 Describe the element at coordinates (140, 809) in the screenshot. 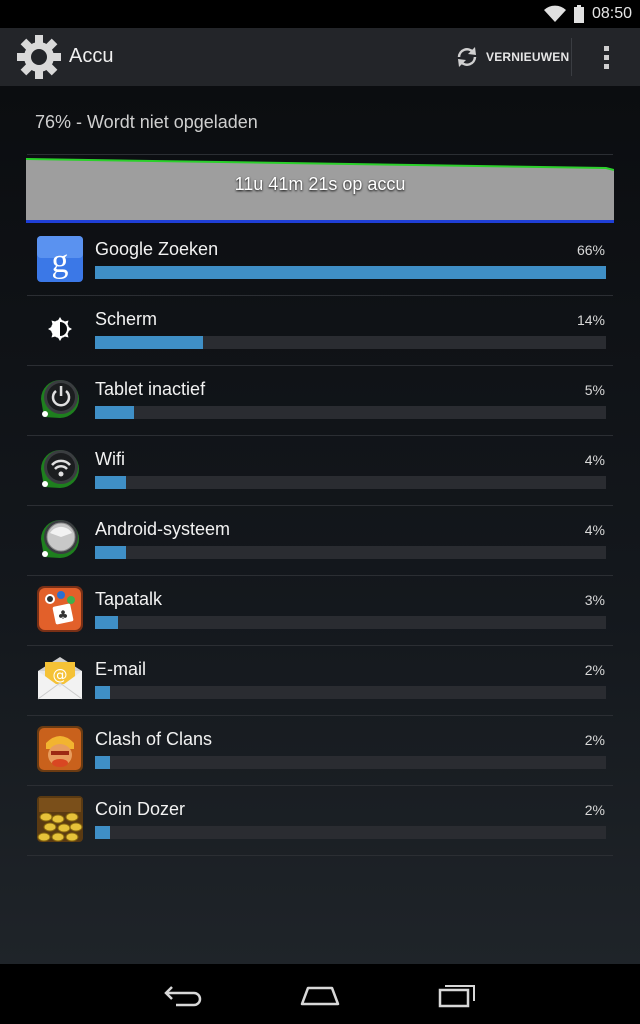

I see `app-name: Coin Dozer` at that location.